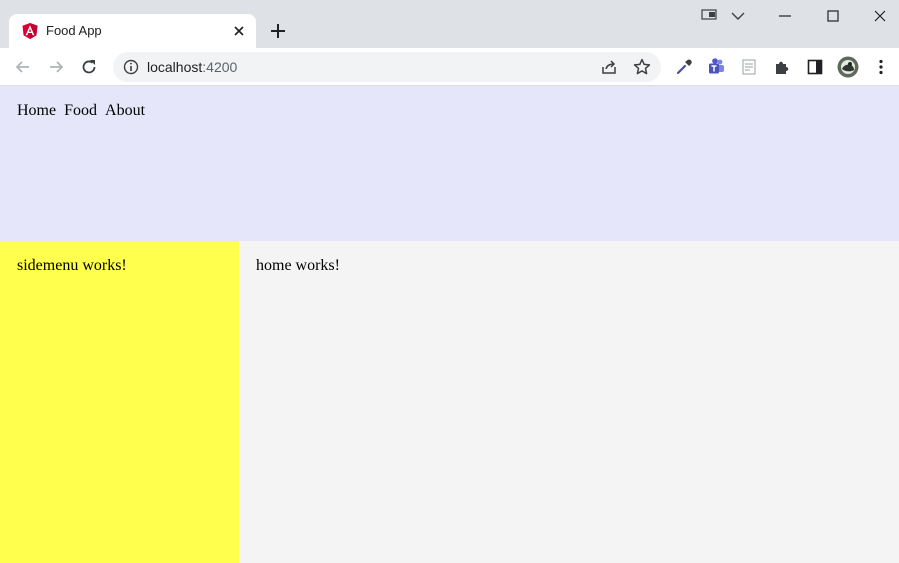 The image size is (899, 563). I want to click on puzzle-icon, so click(782, 67).